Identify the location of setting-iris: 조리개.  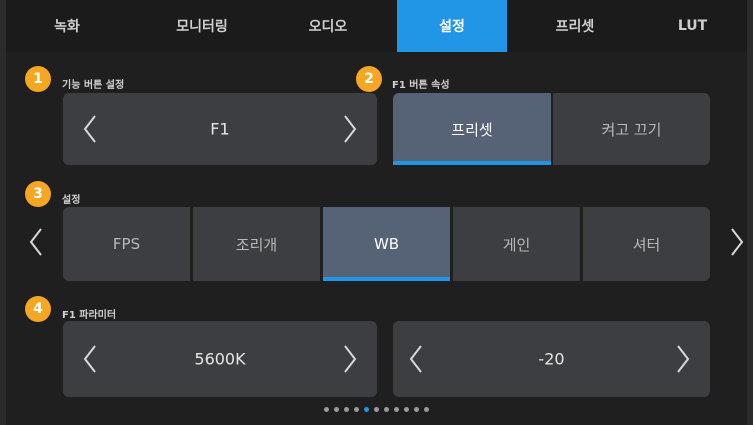
(256, 244).